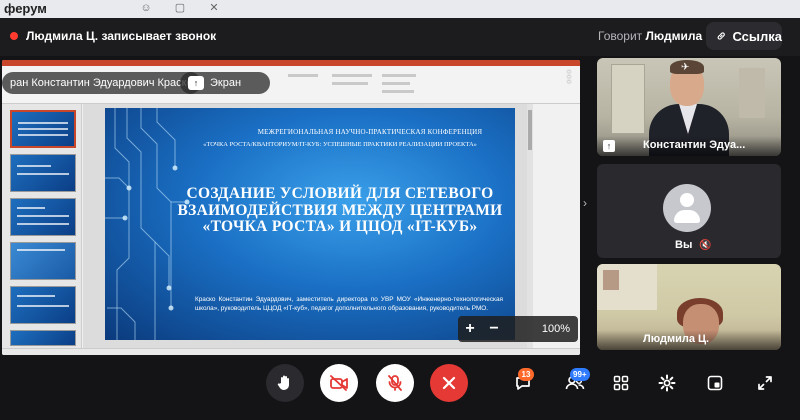 The height and width of the screenshot is (420, 800). What do you see at coordinates (180, 8) in the screenshot?
I see `window-icon: ▢` at bounding box center [180, 8].